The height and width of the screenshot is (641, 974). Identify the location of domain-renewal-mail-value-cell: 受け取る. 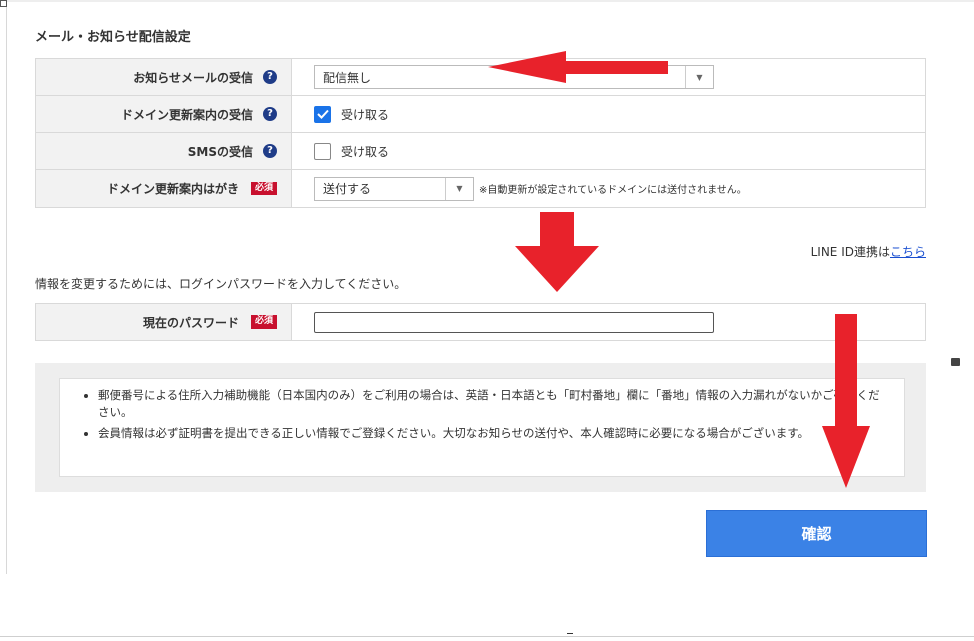
(608, 114).